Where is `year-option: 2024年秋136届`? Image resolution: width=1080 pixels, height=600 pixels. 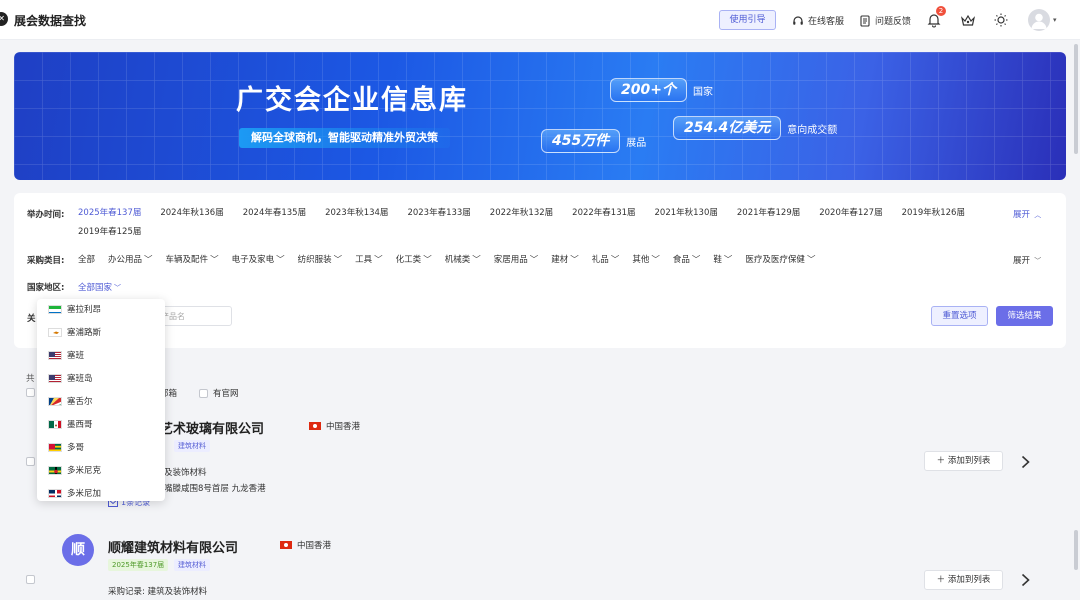
year-option: 2024年秋136届 is located at coordinates (191, 213).